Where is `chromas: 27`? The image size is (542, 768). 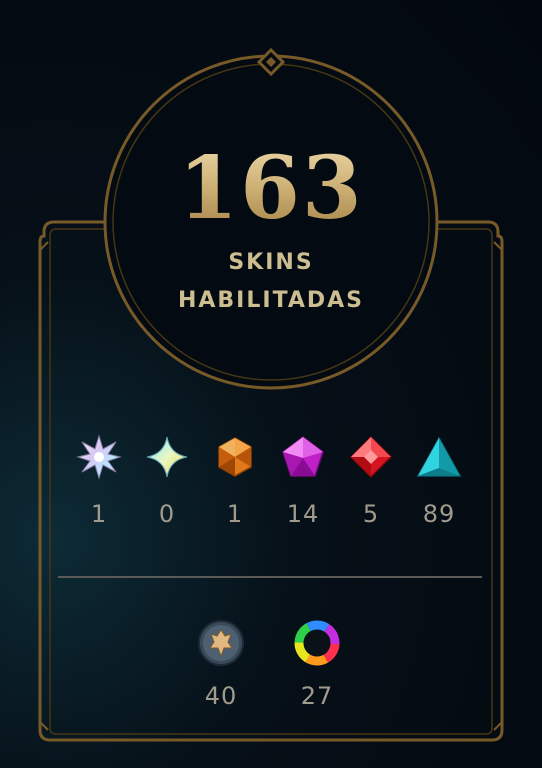 chromas: 27 is located at coordinates (317, 664).